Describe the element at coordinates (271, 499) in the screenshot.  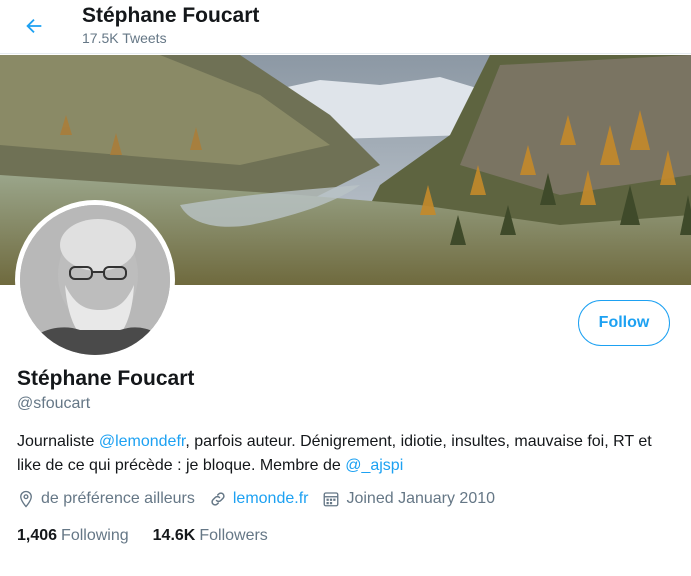
I see `website-link: lemonde.fr` at that location.